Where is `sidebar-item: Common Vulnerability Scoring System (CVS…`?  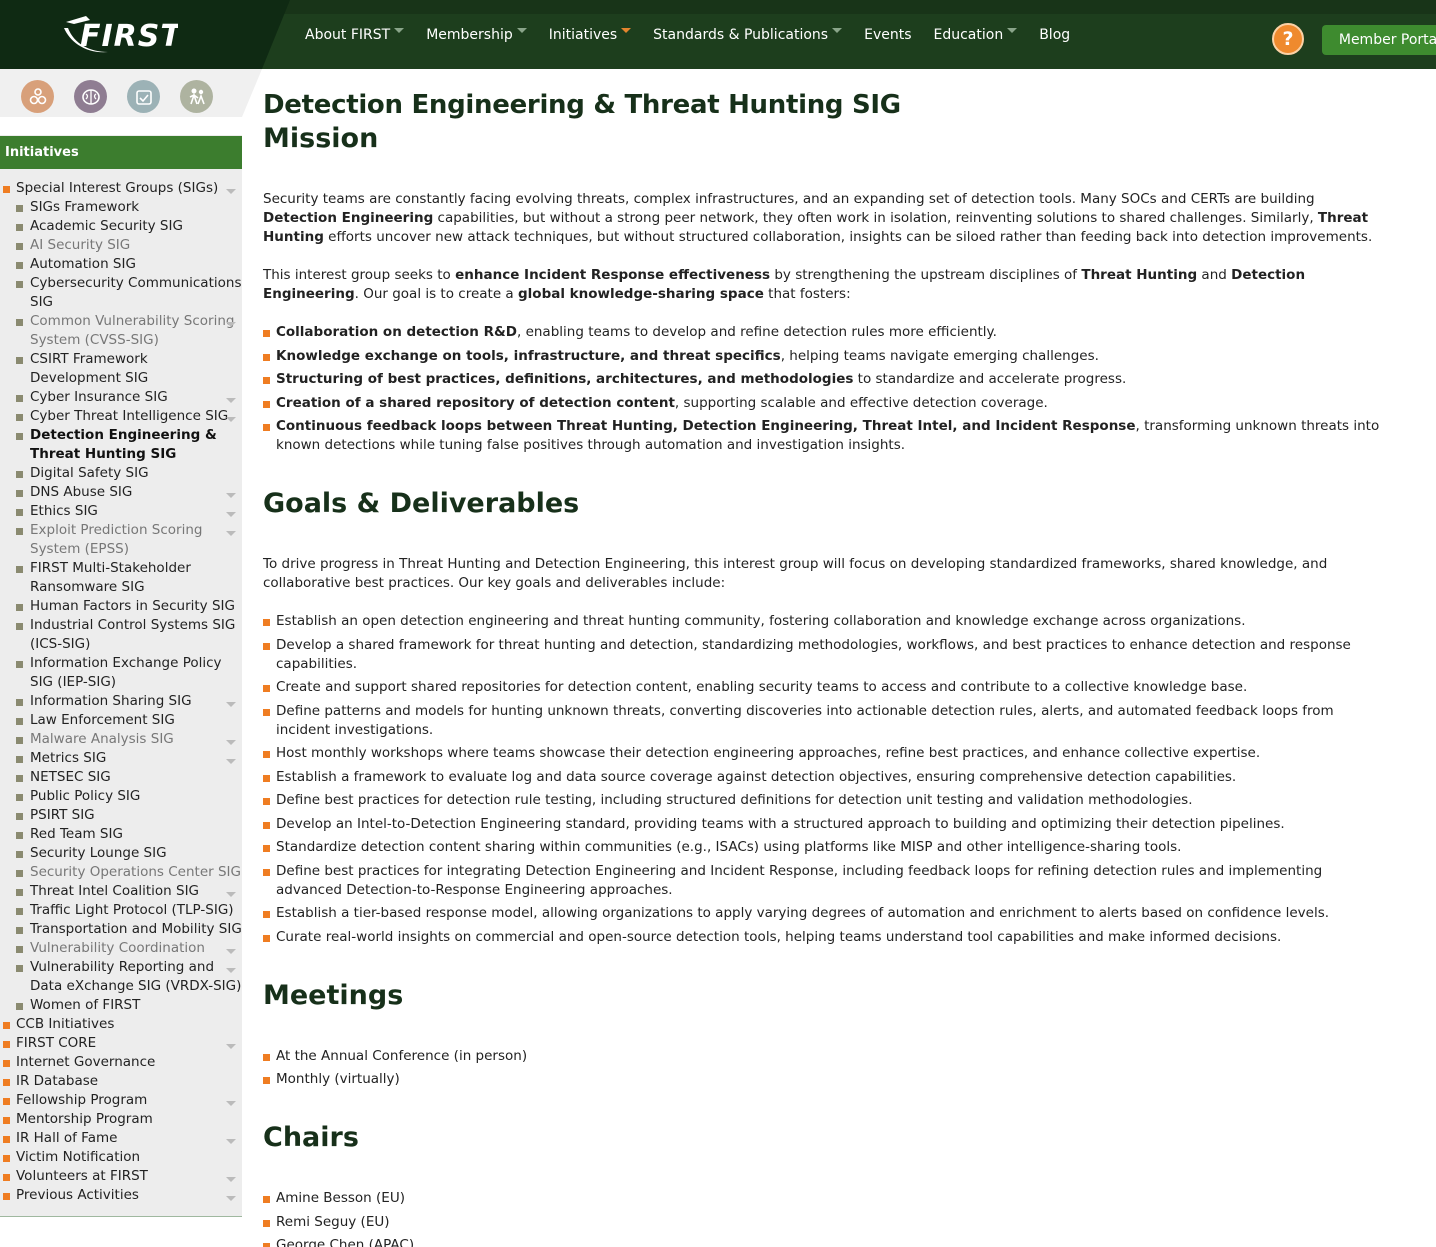
sidebar-item: Common Vulnerability Scoring System (CVS… is located at coordinates (121, 331).